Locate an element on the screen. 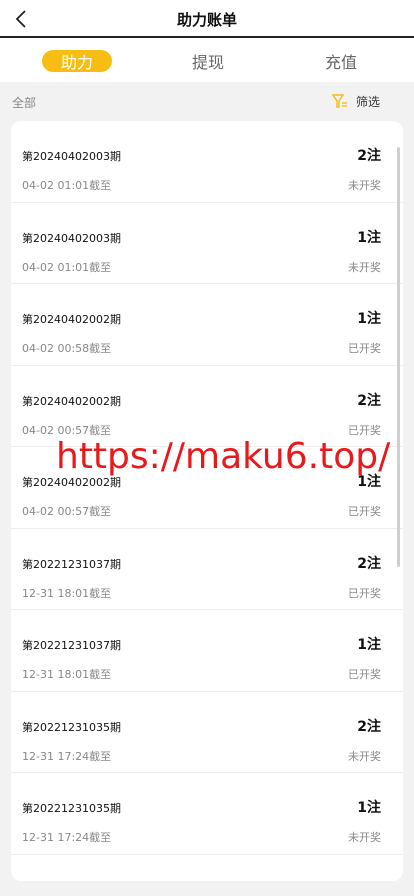 This screenshot has width=414, height=896. tab-recharge: 充值 is located at coordinates (341, 61).